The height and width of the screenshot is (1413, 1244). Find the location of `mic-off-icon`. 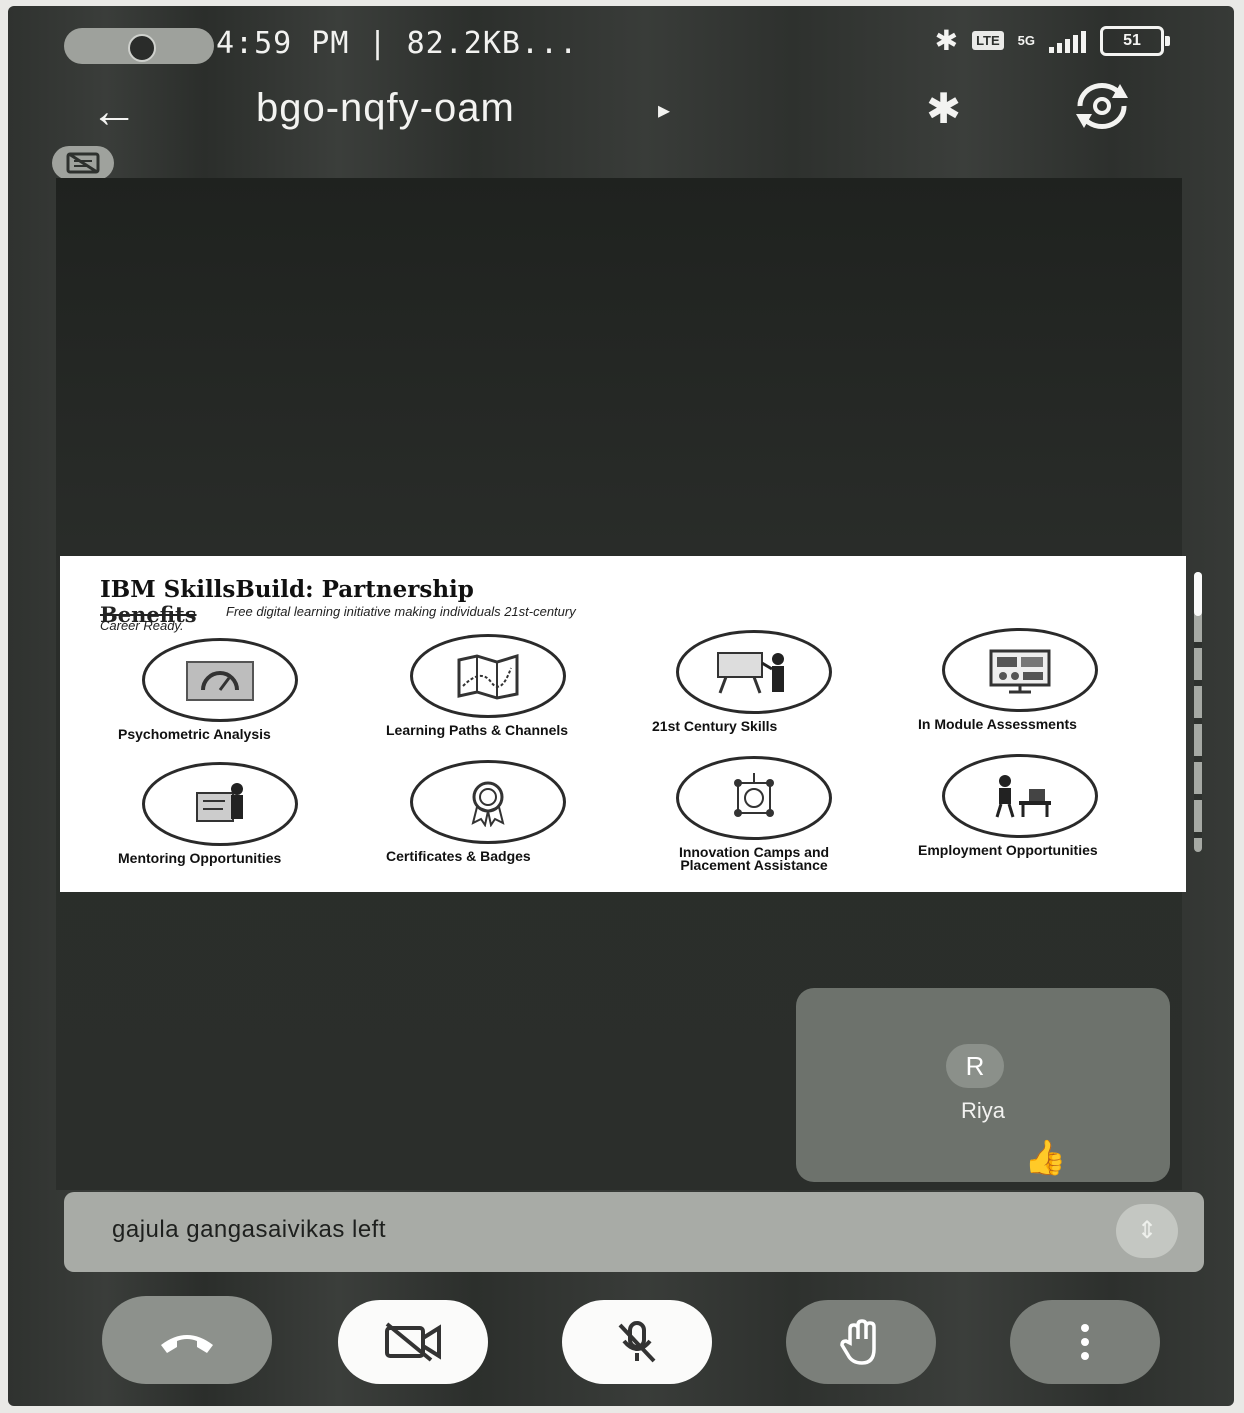

mic-off-icon is located at coordinates (637, 1342).